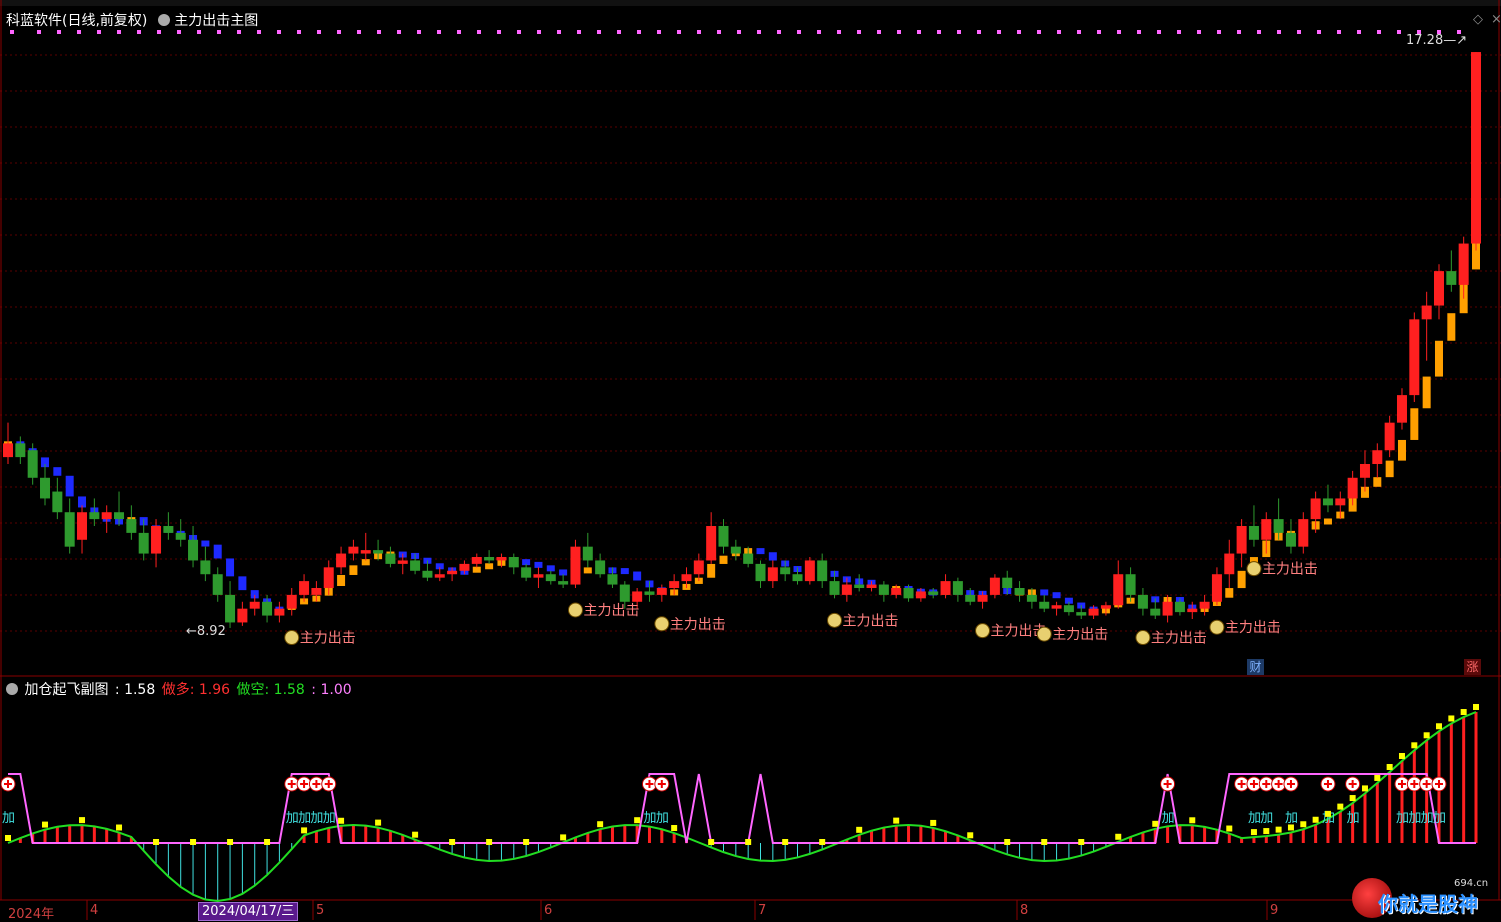 This screenshot has height=922, width=1501. I want to click on chart-mode: (日线,前复权), so click(105, 21).